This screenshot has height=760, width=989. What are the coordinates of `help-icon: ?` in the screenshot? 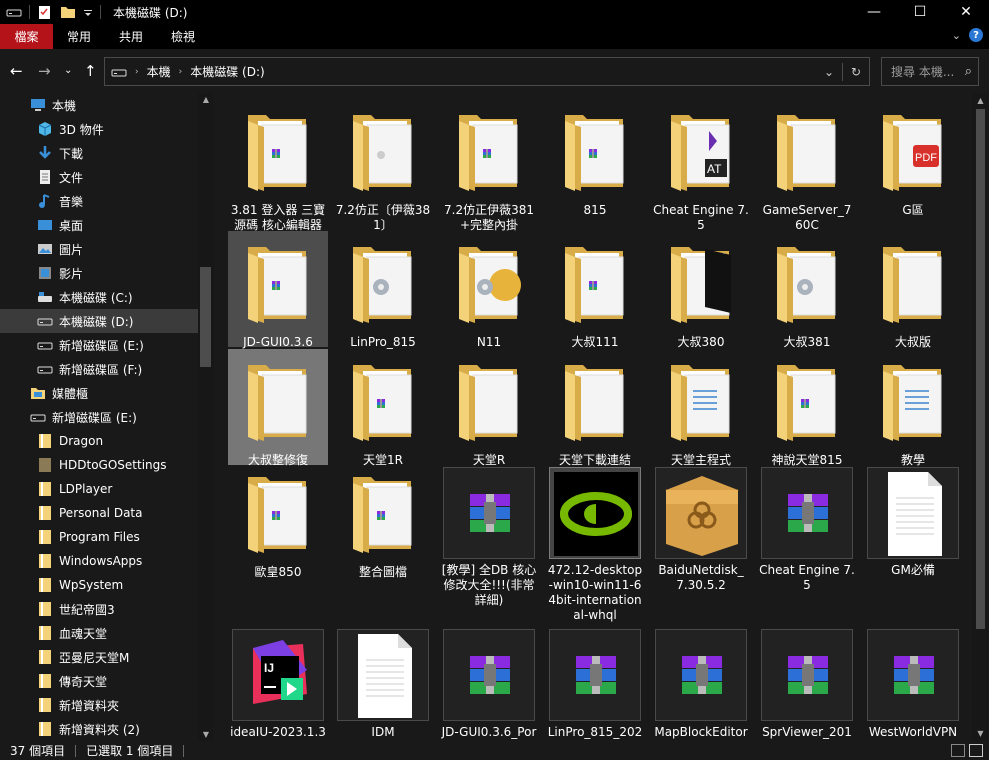 It's located at (976, 35).